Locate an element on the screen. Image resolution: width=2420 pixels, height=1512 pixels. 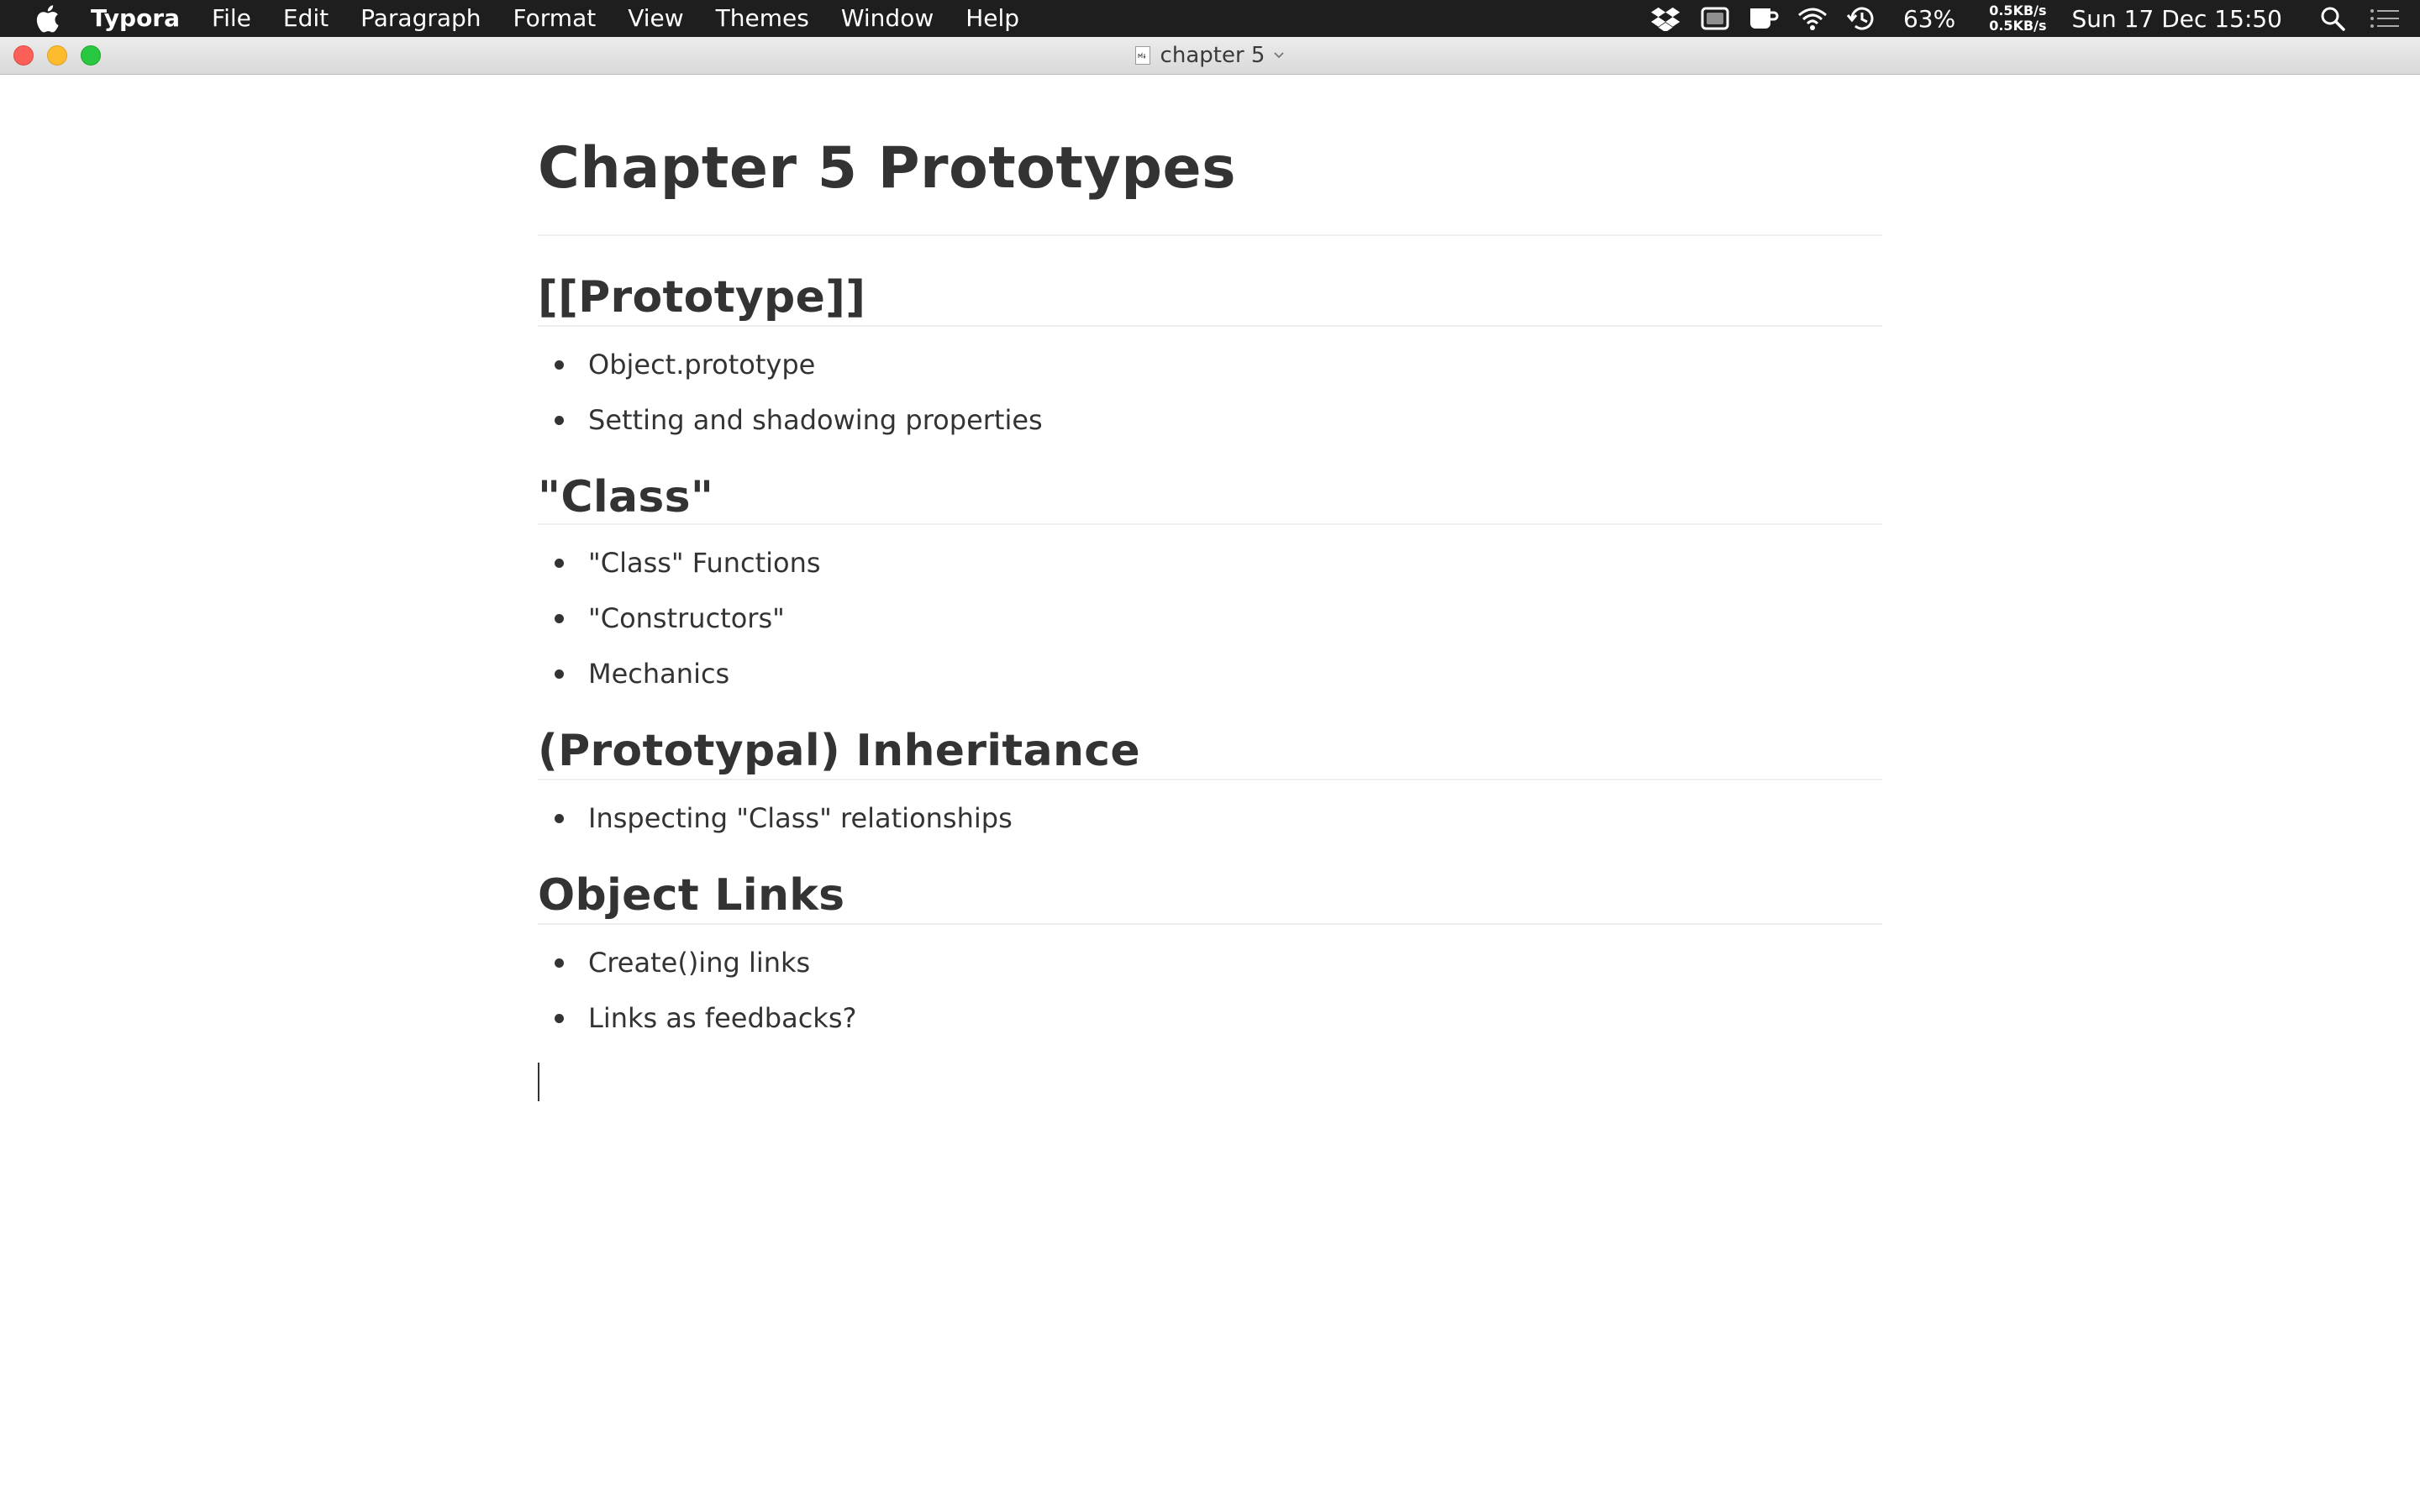
menu-window: Window is located at coordinates (887, 18).